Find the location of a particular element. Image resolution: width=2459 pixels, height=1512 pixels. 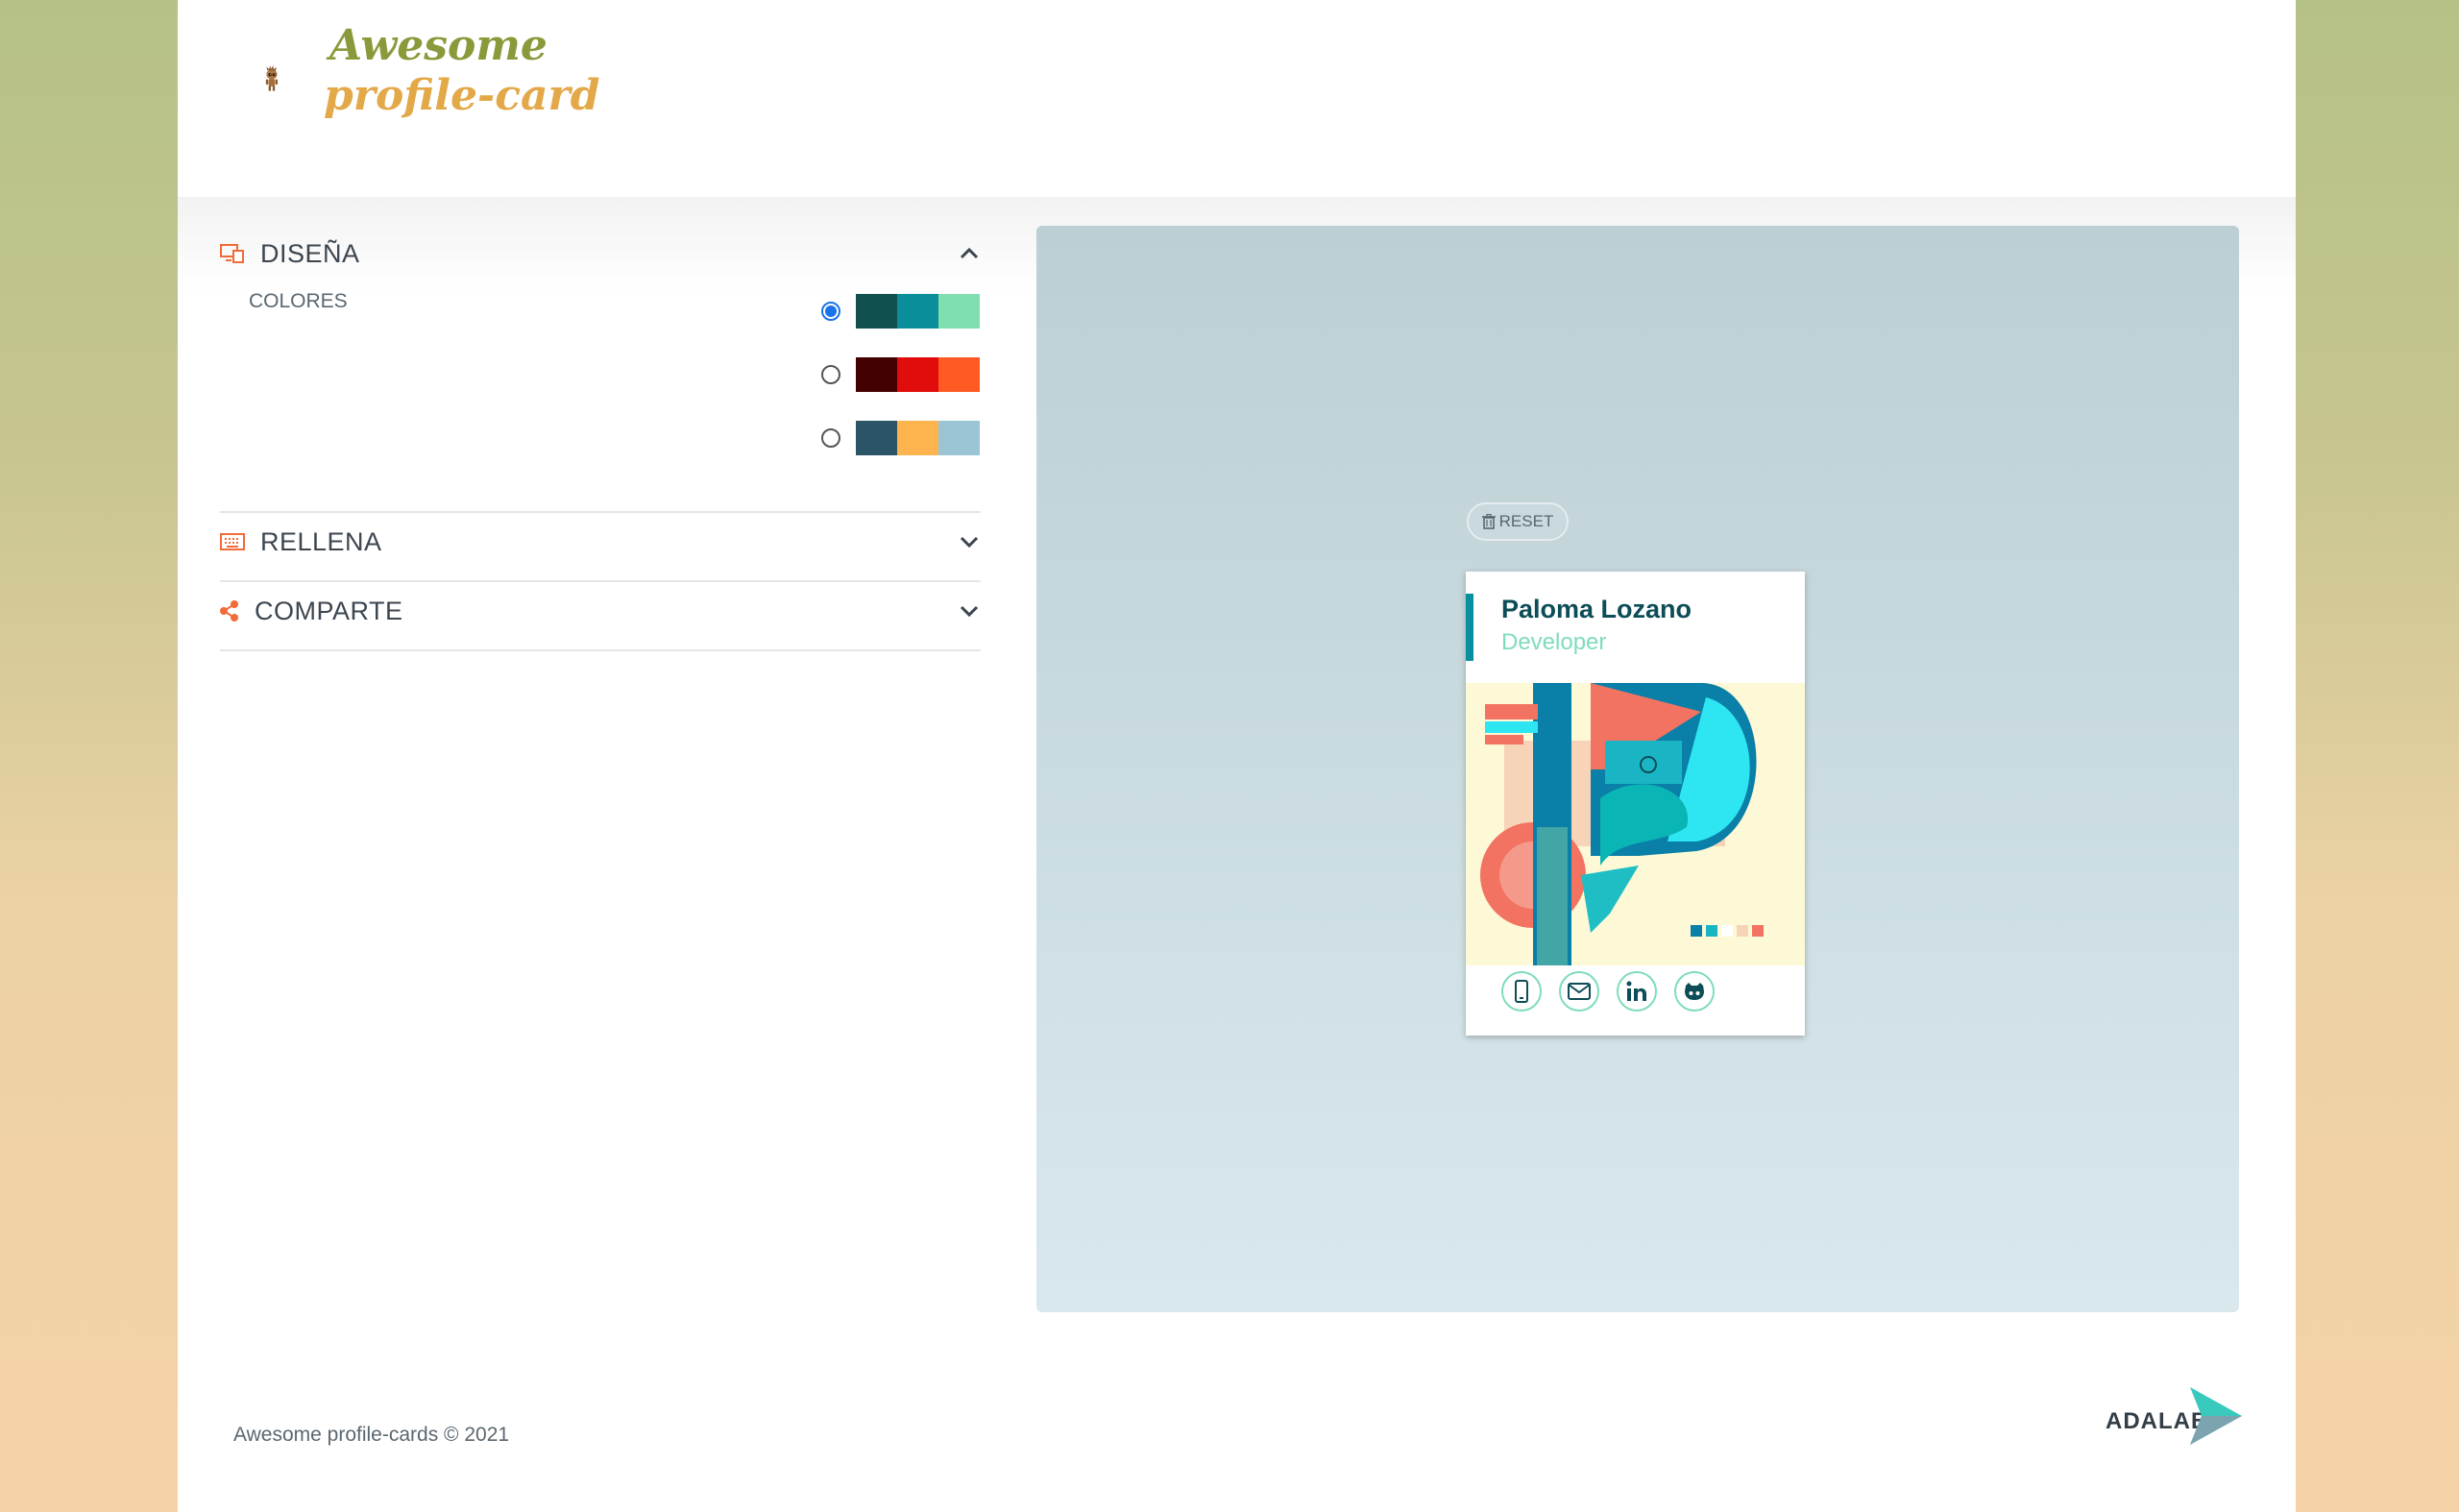

colors-label: COLORES is located at coordinates (298, 301).